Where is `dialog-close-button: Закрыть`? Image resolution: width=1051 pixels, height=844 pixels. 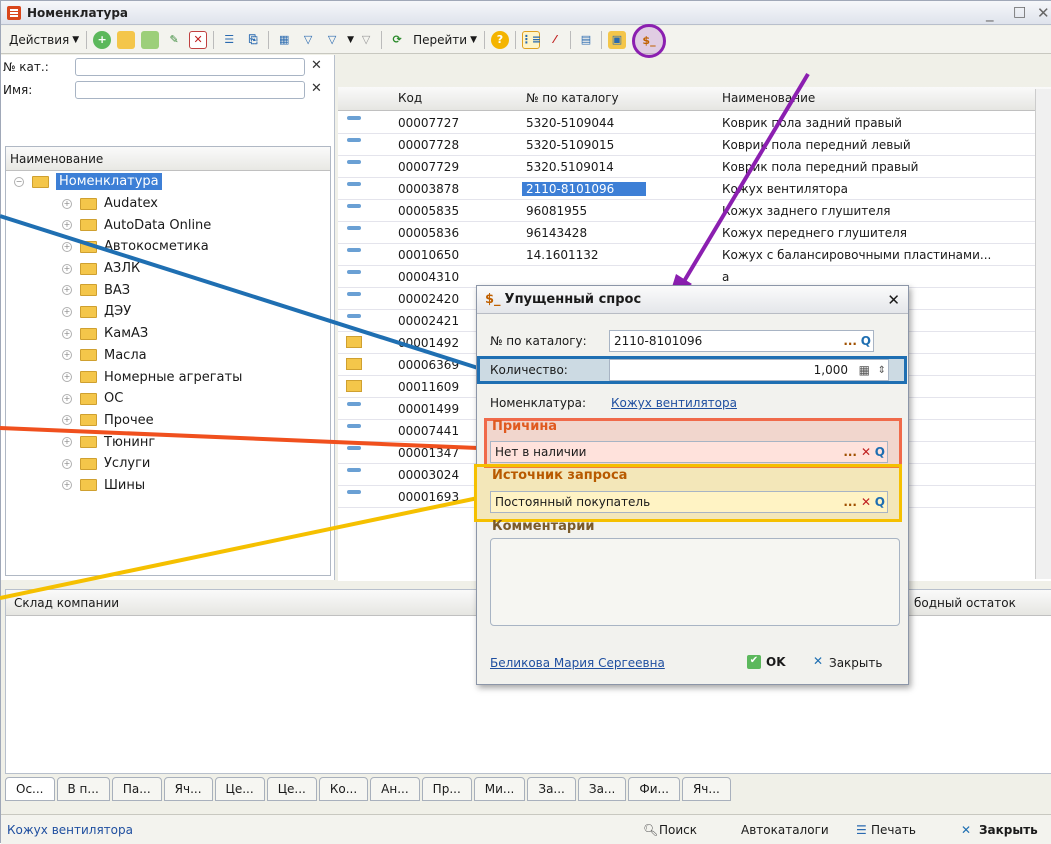
dialog-close-button: Закрыть is located at coordinates (855, 663).